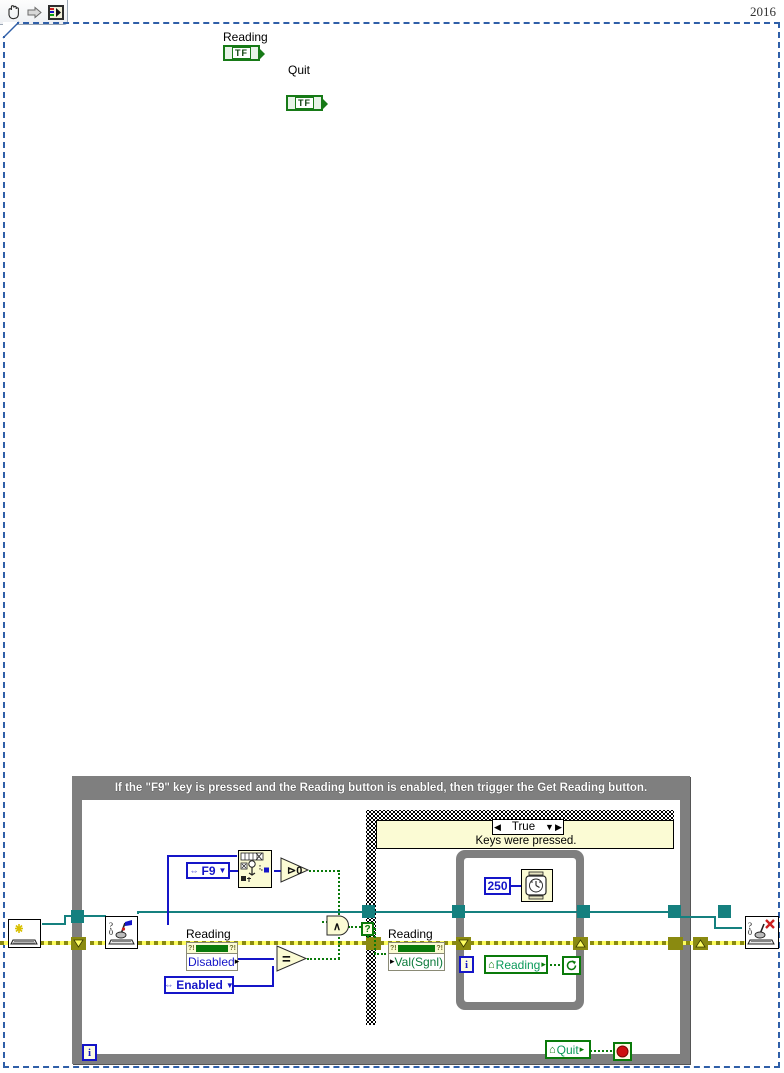  I want to click on property-node-header: ?! ?!, so click(212, 948).